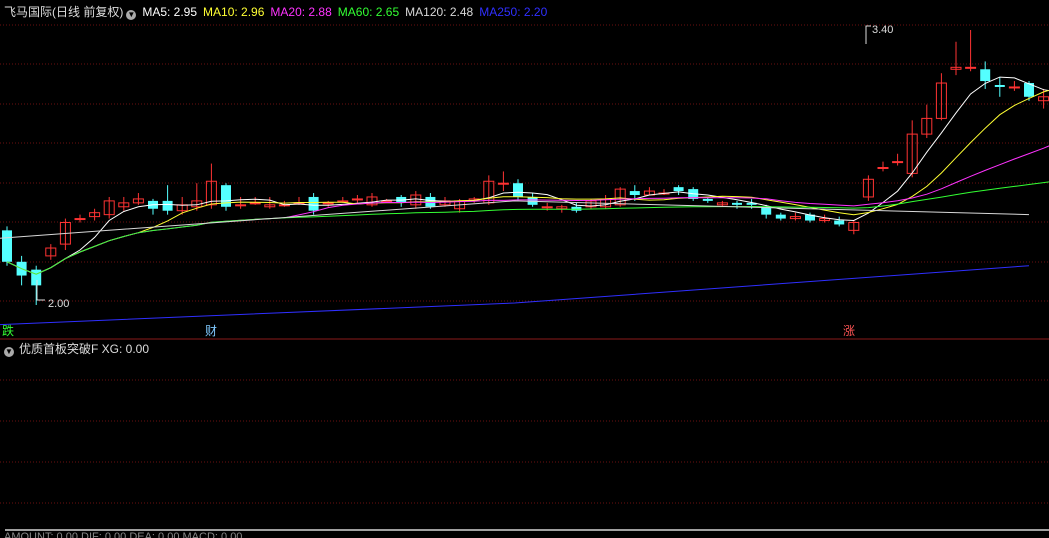 The width and height of the screenshot is (1049, 538). What do you see at coordinates (84, 349) in the screenshot?
I see `indicator-label: 优质首板突破F XG: 0.00` at bounding box center [84, 349].